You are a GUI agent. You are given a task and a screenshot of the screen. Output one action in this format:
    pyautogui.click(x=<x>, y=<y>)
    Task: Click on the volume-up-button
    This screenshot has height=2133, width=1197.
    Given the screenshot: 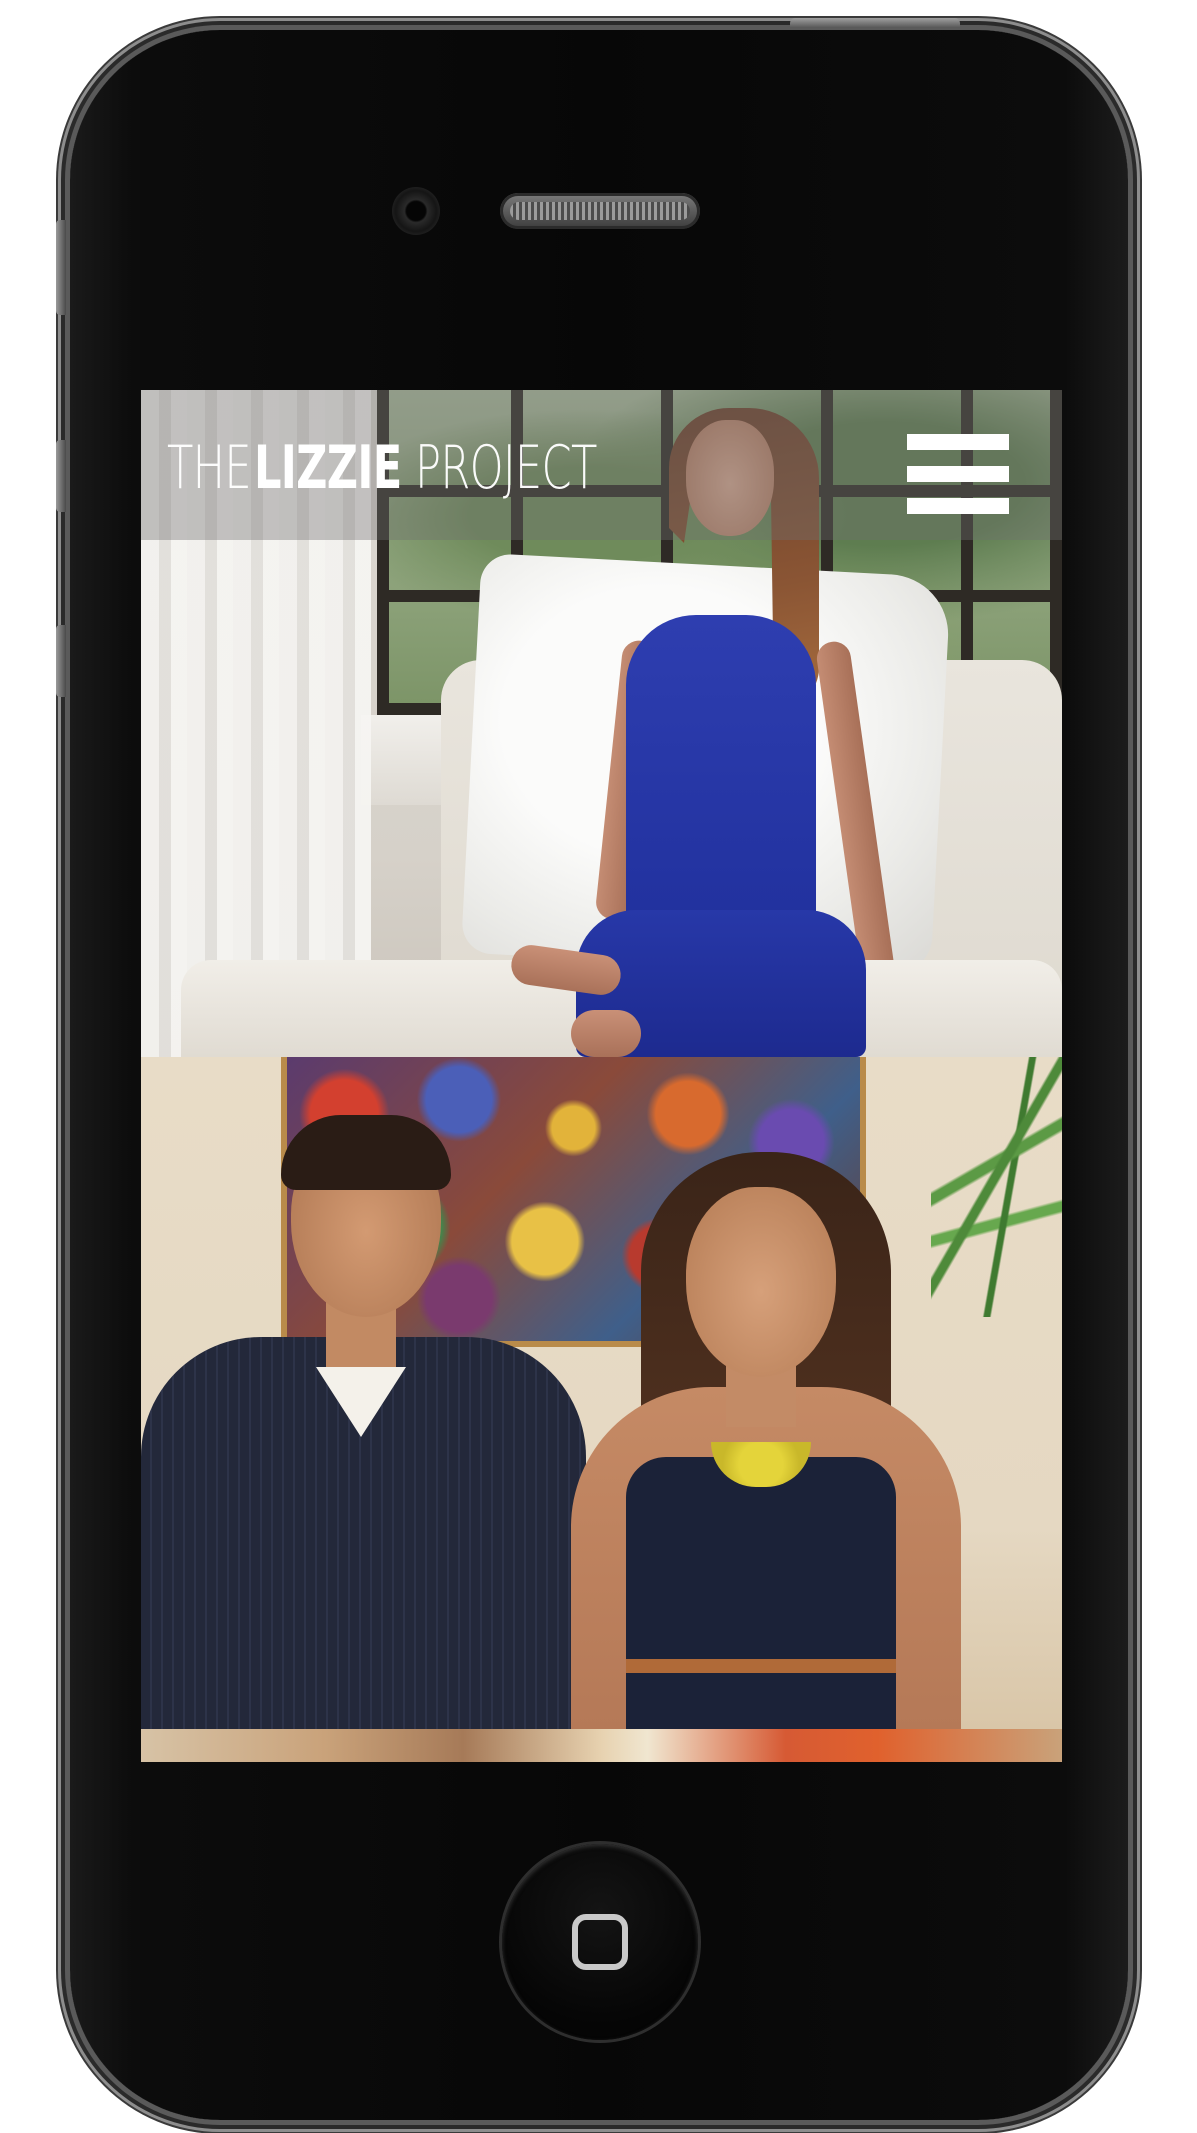 What is the action you would take?
    pyautogui.click(x=61, y=476)
    